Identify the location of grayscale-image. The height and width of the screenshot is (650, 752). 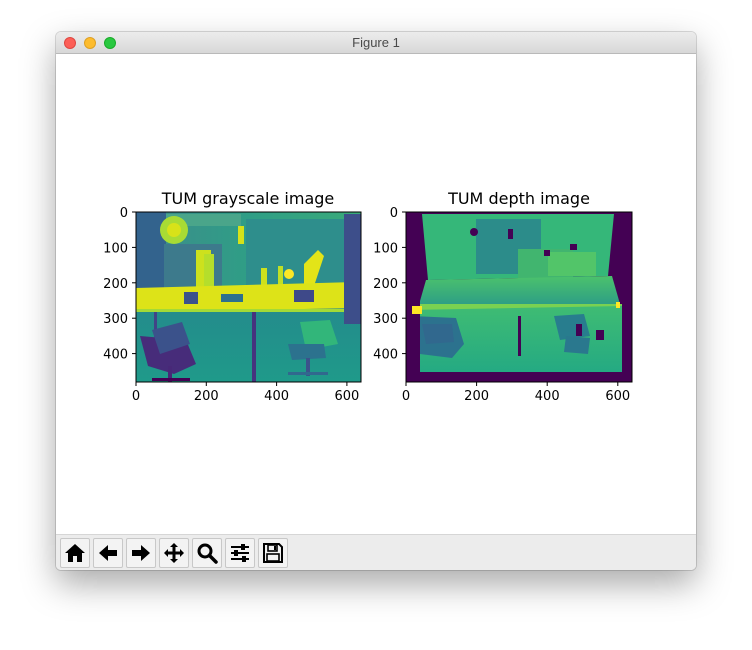
(248, 297).